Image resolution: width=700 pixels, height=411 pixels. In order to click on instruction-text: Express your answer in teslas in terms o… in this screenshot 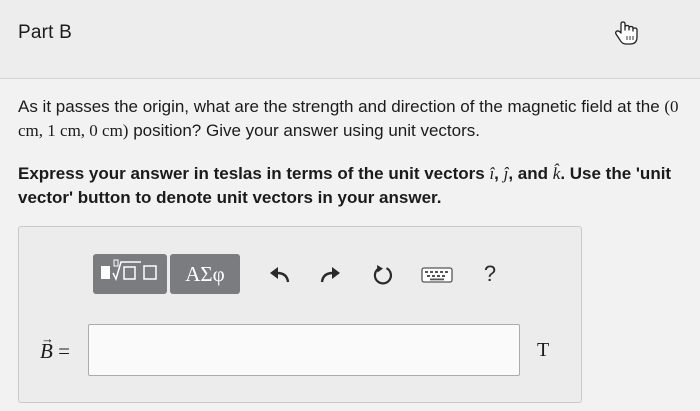, I will do `click(353, 186)`.